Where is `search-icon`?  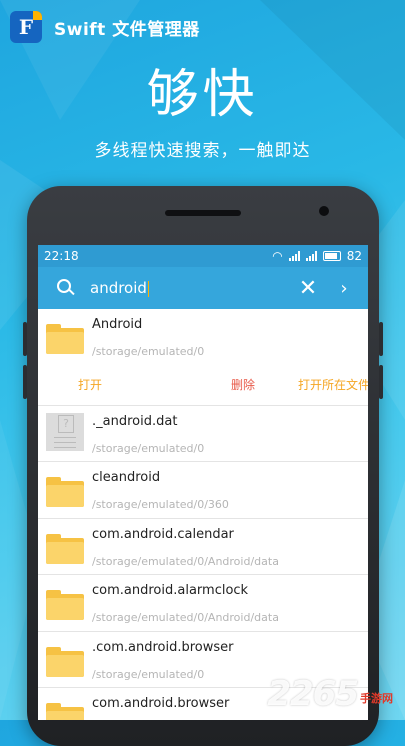
search-icon is located at coordinates (66, 288).